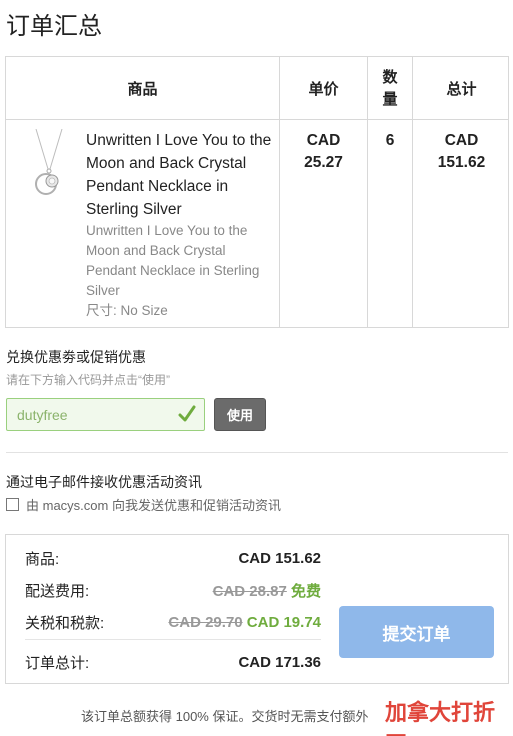 Image resolution: width=513 pixels, height=736 pixels. Describe the element at coordinates (142, 89) in the screenshot. I see `header-product: 商品` at that location.